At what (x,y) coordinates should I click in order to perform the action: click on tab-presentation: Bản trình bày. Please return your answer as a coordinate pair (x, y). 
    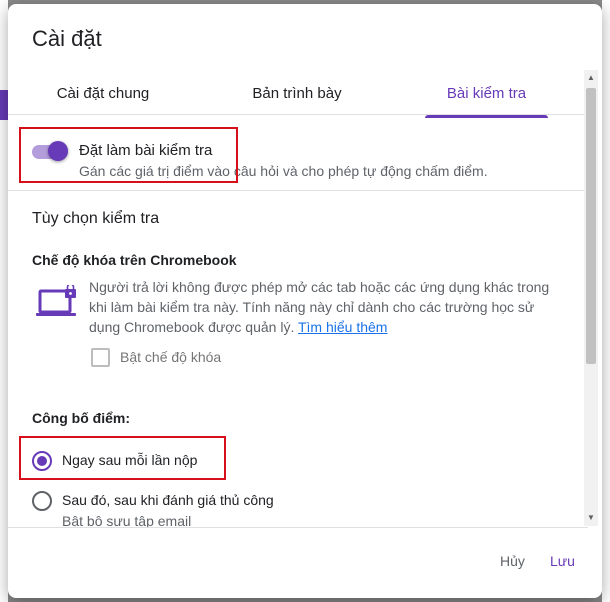
    Looking at the image, I should click on (297, 94).